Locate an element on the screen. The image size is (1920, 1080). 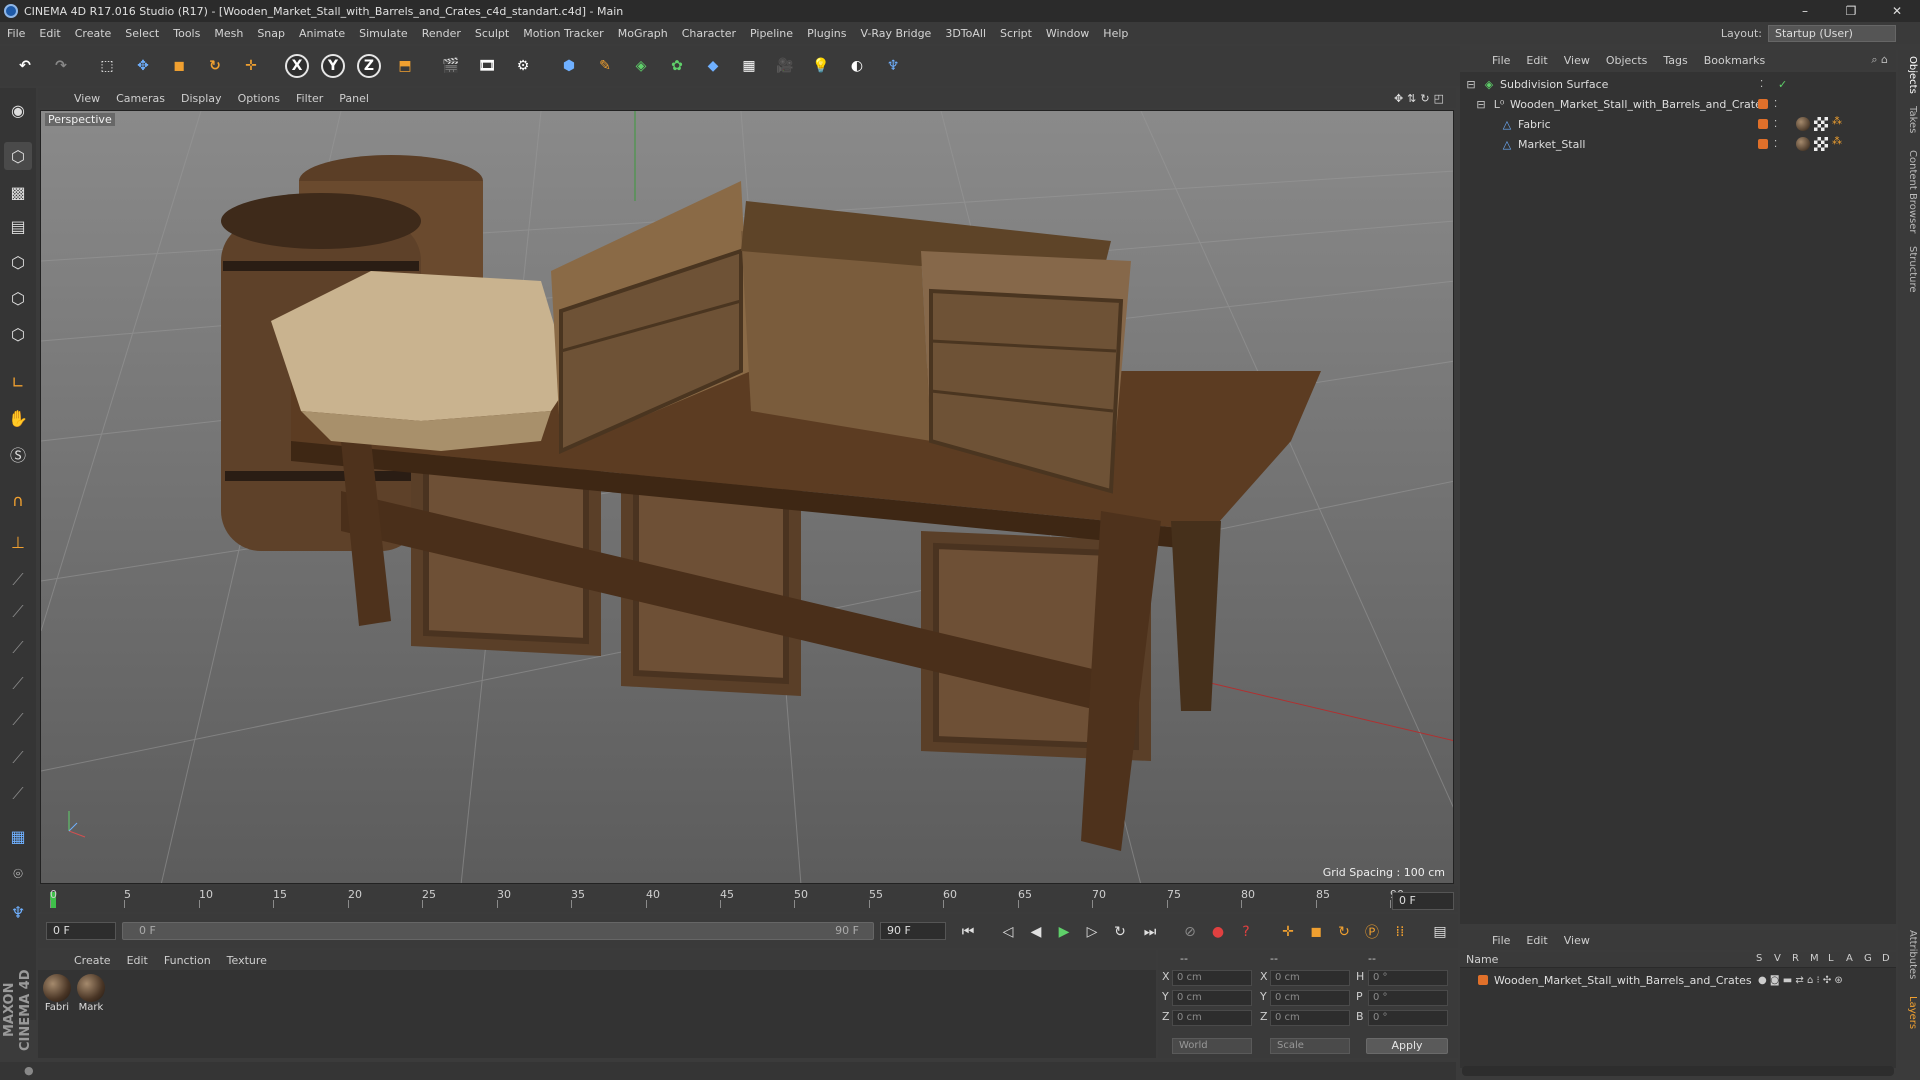
key-parameter-icon: Ⓟ is located at coordinates (1372, 932).